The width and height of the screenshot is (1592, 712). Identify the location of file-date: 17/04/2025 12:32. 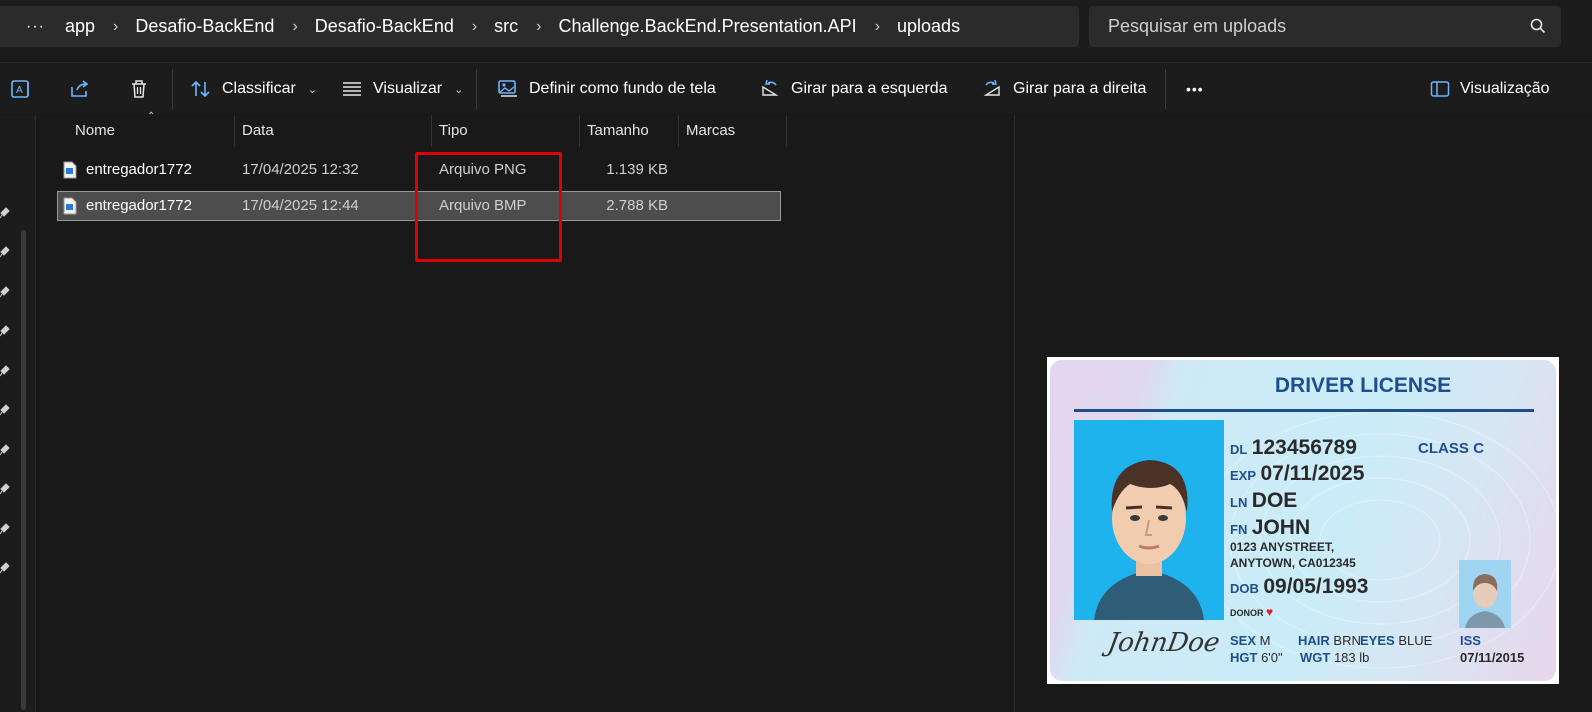
(300, 169).